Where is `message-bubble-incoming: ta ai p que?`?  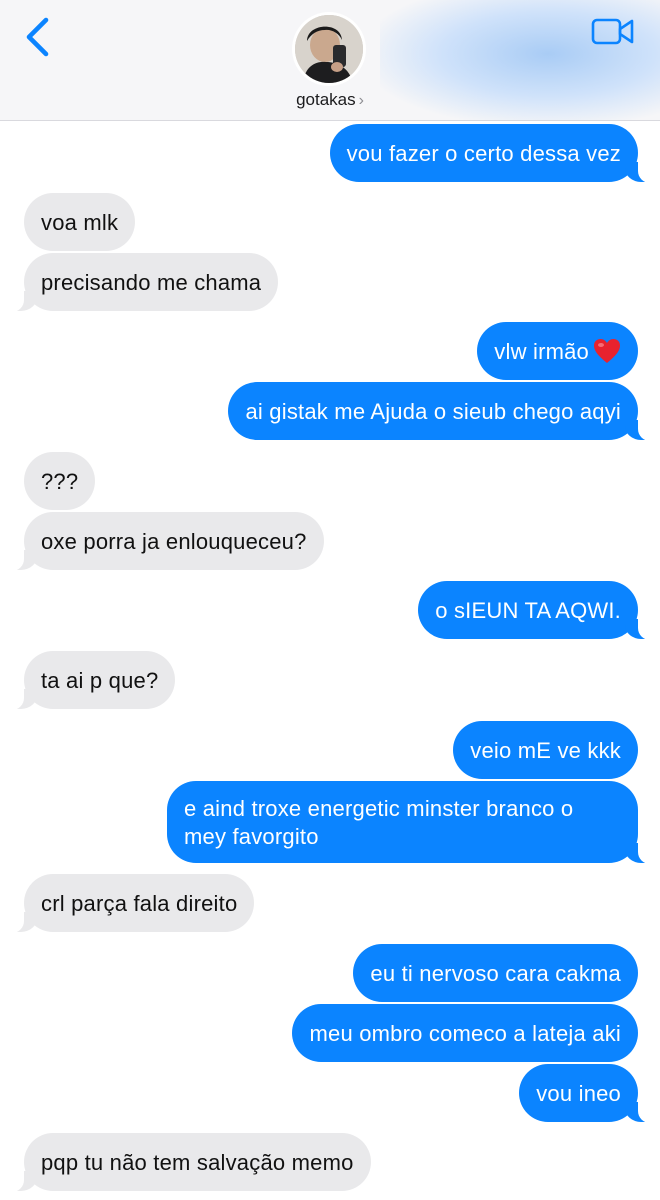
message-bubble-incoming: ta ai p que? is located at coordinates (88, 680).